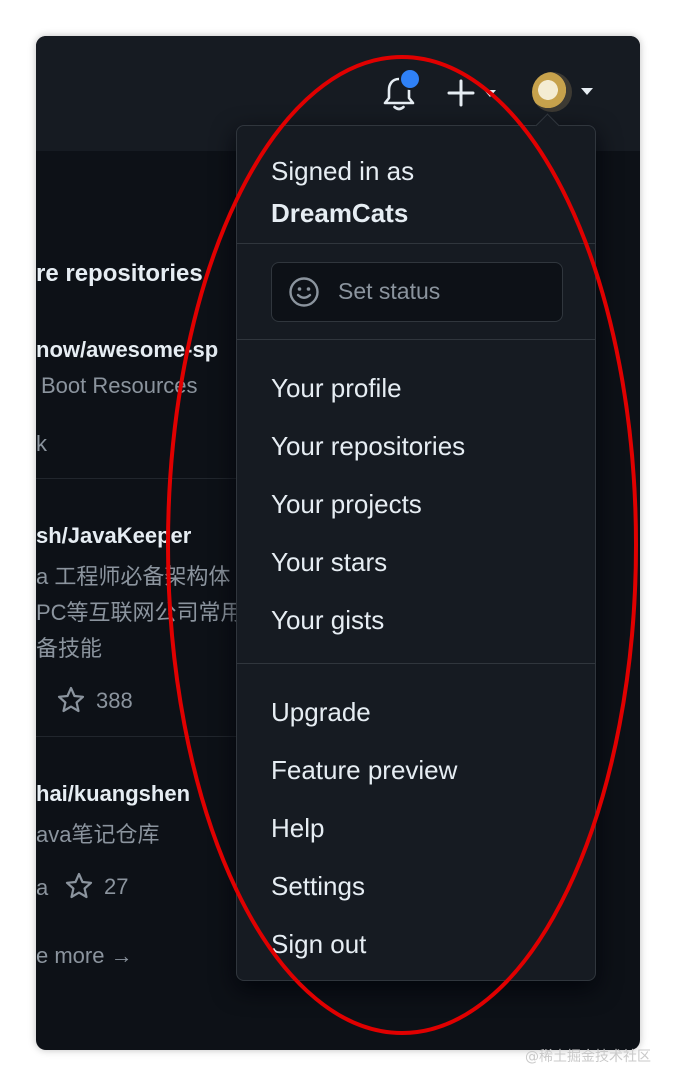 This screenshot has width=676, height=1086. Describe the element at coordinates (41, 443) in the screenshot. I see `repo-meta: k` at that location.